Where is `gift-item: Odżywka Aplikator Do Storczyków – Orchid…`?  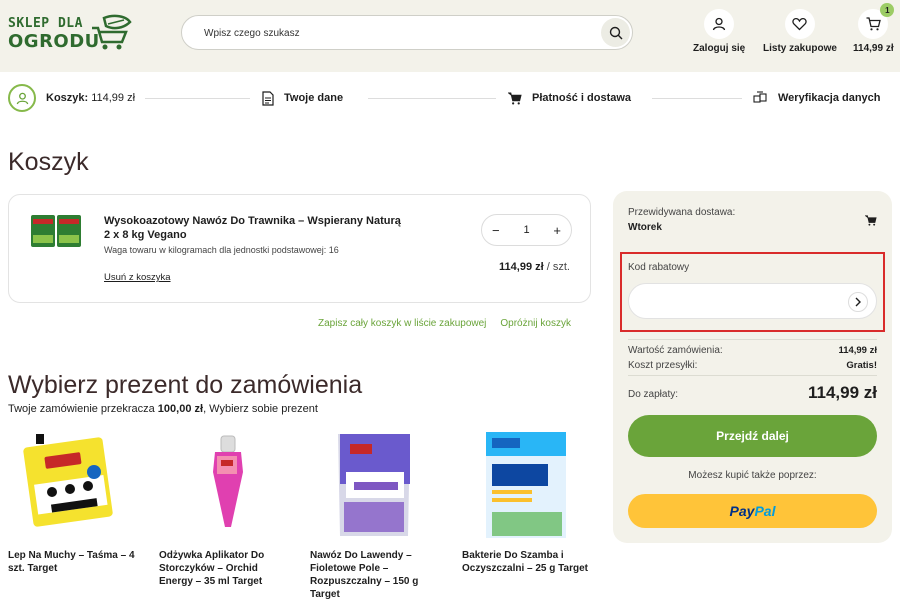 gift-item: Odżywka Aplikator Do Storczyków – Orchid… is located at coordinates (224, 509).